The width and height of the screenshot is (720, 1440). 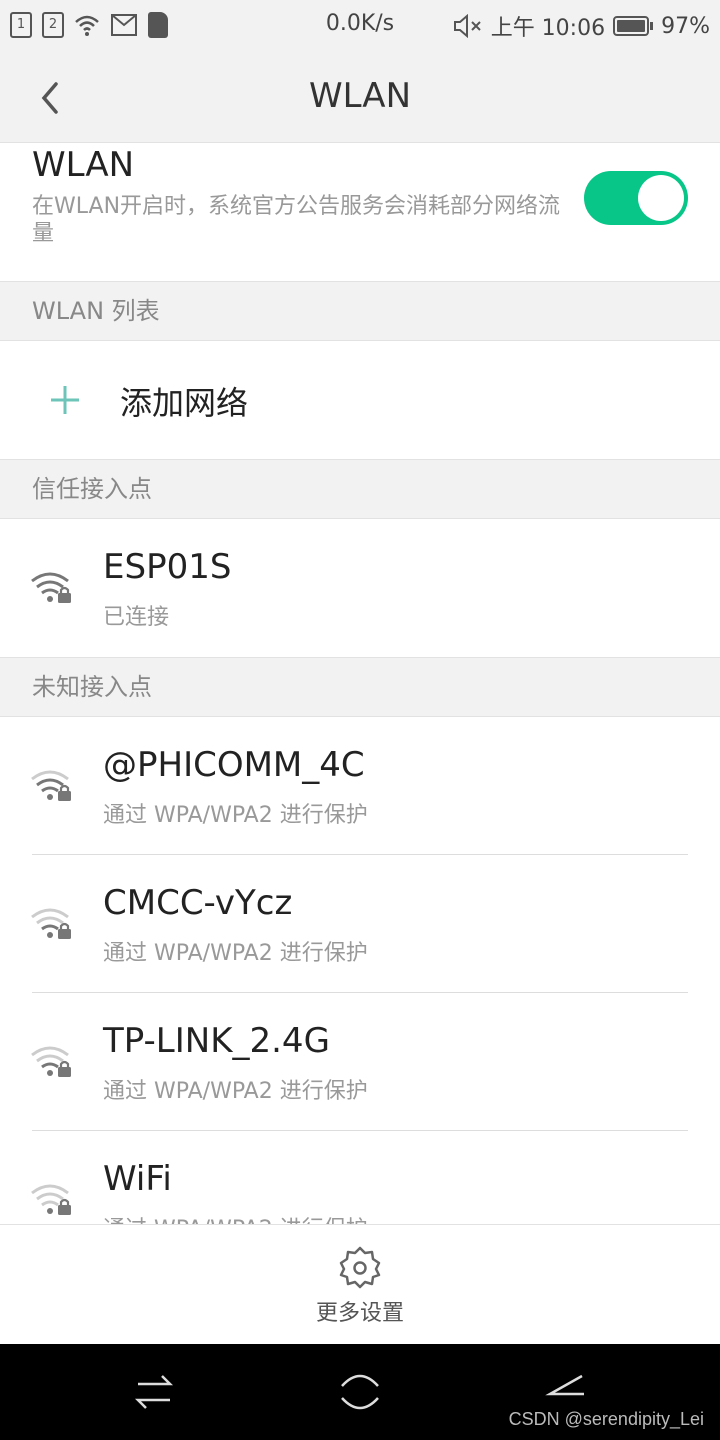 I want to click on navigation-bar: CSDN @serendipity_Lei, so click(x=360, y=1392).